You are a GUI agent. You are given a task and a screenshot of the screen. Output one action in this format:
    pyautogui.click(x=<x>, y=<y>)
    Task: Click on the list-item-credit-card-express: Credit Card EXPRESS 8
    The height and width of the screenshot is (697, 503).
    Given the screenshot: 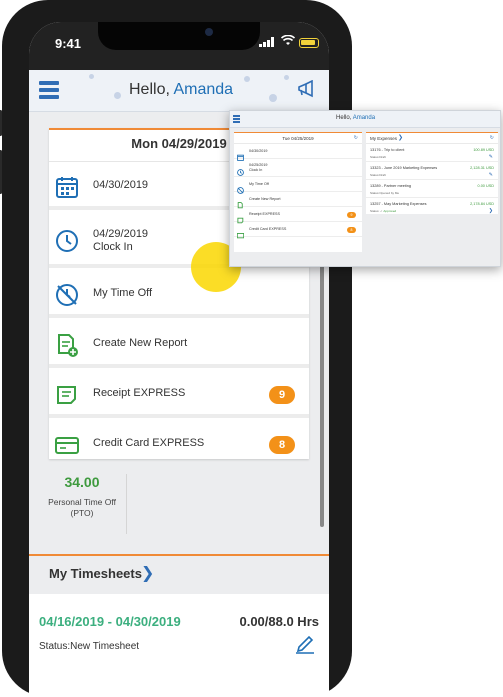 What is the action you would take?
    pyautogui.click(x=179, y=445)
    